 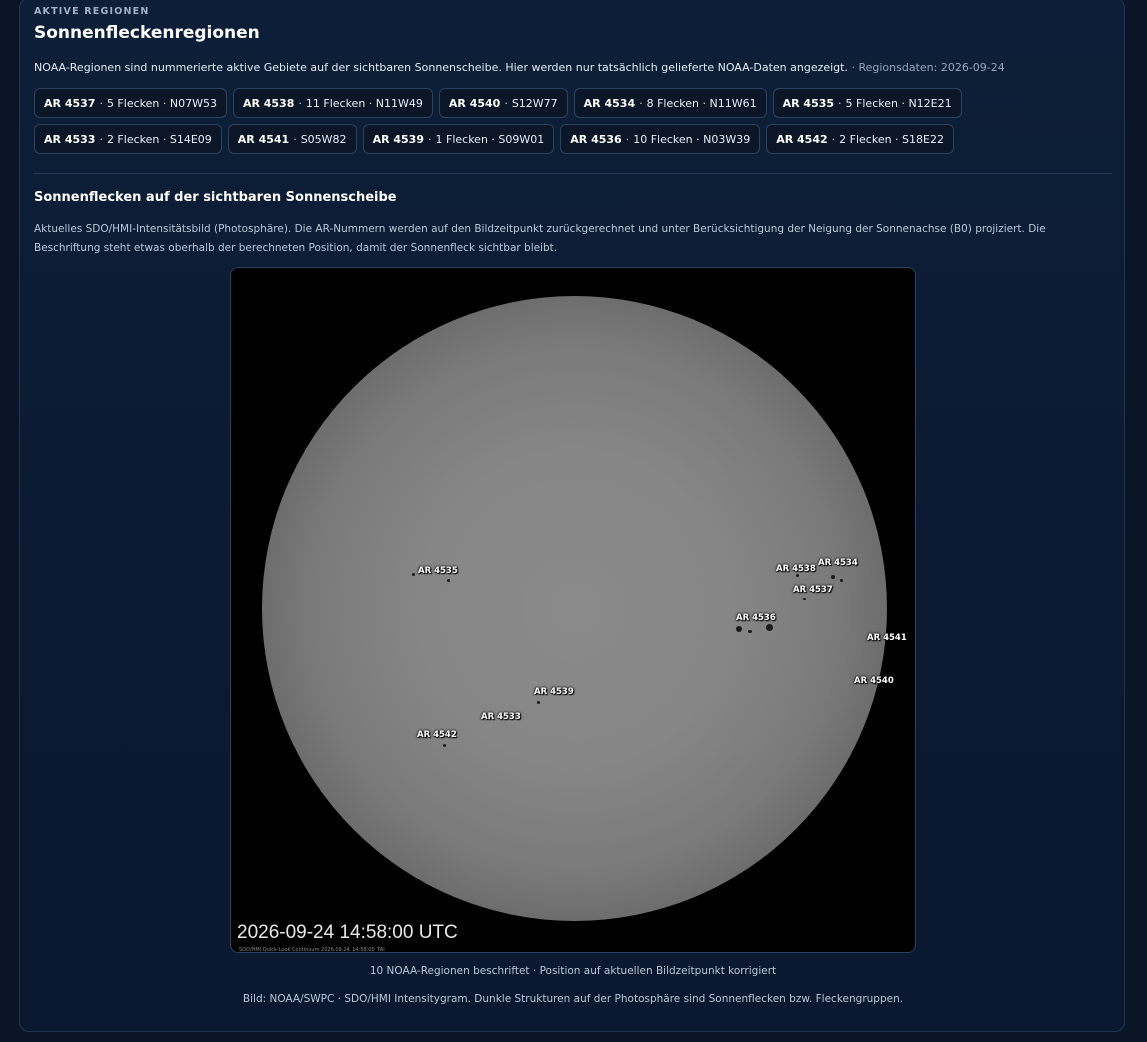 I want to click on region-chip-ar: AR 4533, so click(x=70, y=139).